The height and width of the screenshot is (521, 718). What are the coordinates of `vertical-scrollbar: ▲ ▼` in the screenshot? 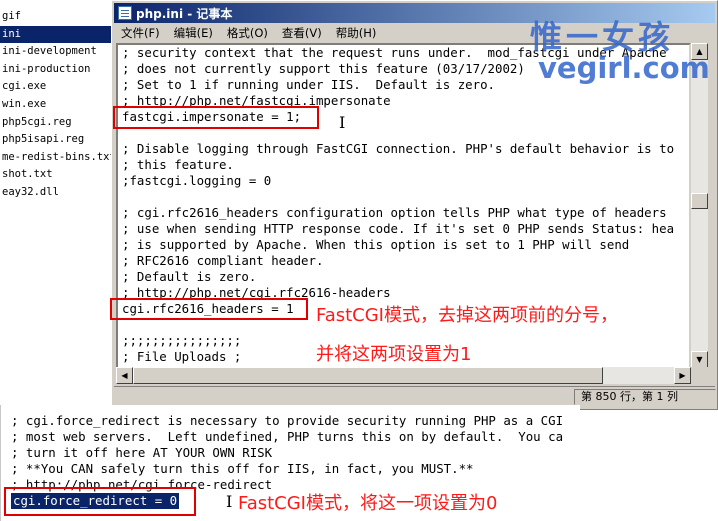 It's located at (699, 205).